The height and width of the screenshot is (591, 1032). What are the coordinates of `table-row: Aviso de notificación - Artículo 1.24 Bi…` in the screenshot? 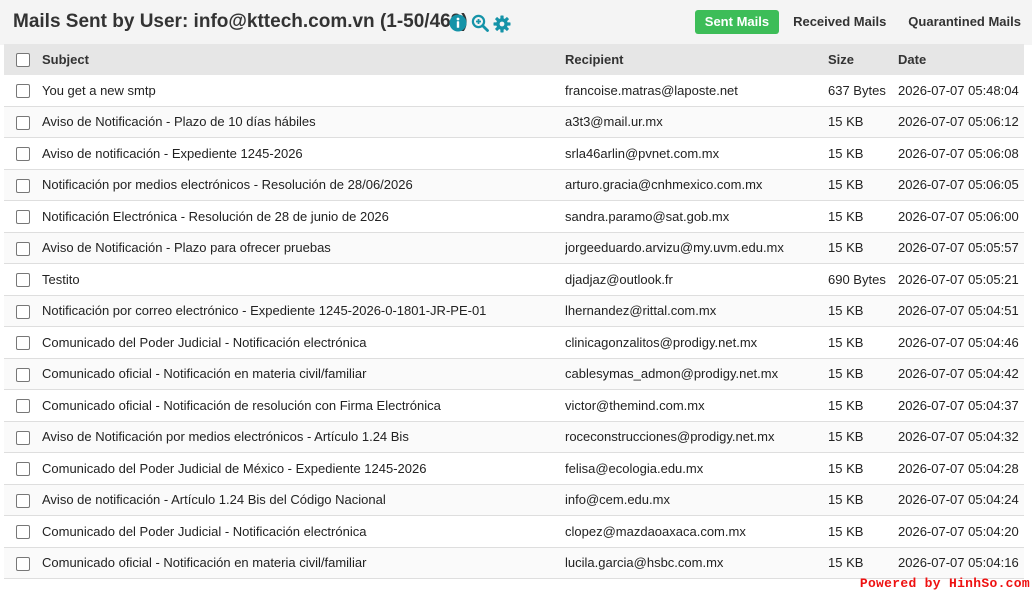 It's located at (514, 500).